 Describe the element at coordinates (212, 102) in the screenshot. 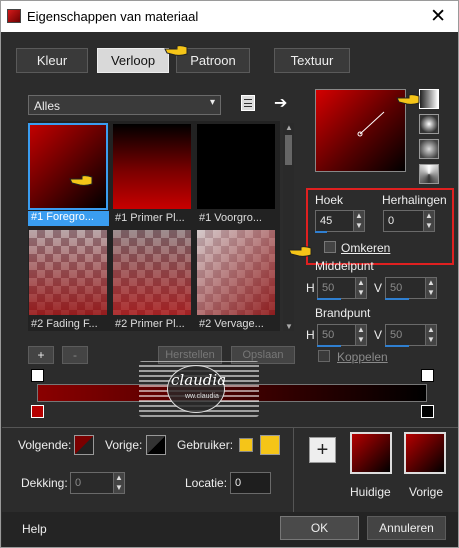

I see `chevron-down-icon: ▾` at that location.